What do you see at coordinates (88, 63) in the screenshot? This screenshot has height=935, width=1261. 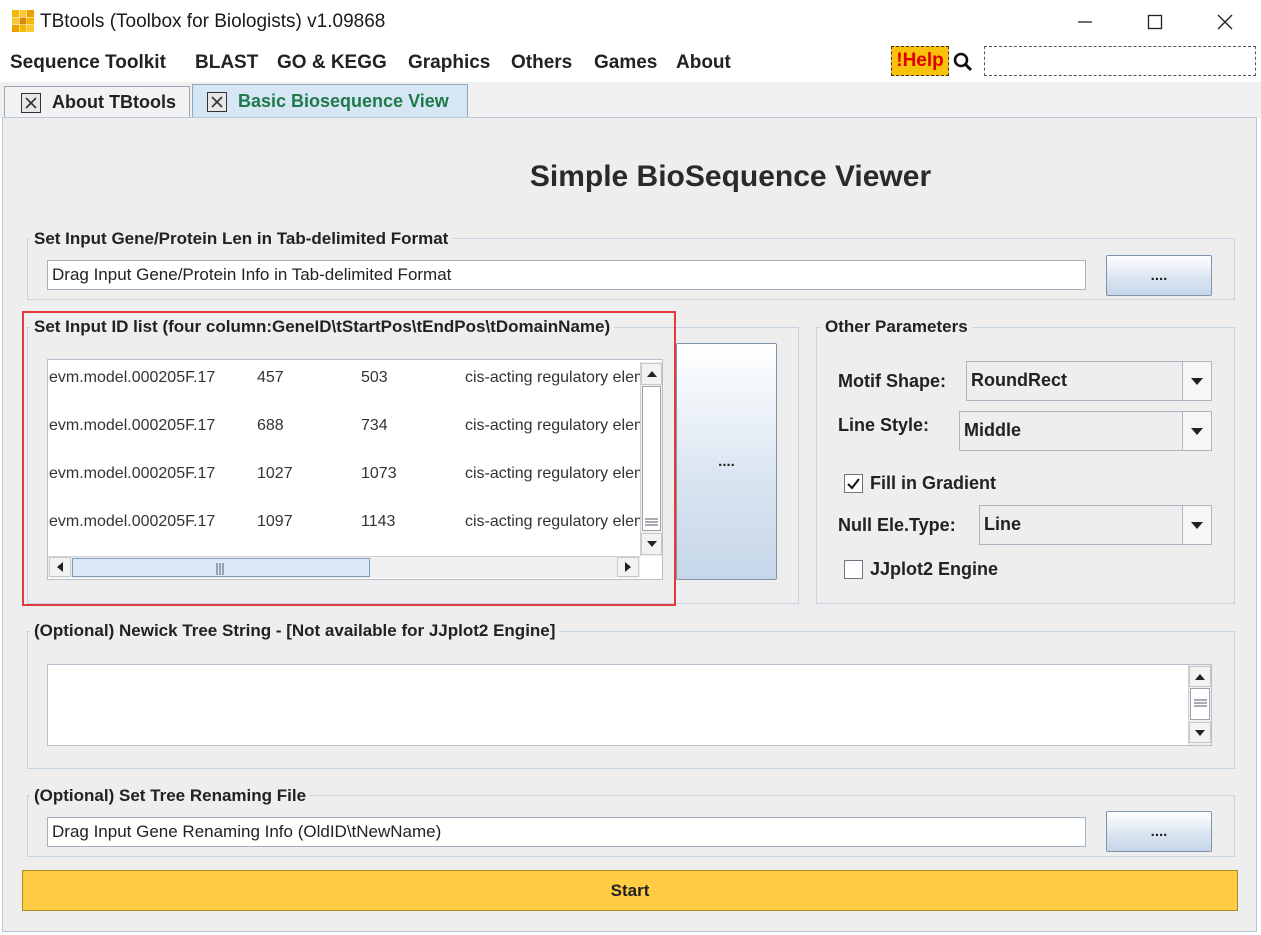 I see `menu-sequence-toolkit: Sequence Toolkit` at bounding box center [88, 63].